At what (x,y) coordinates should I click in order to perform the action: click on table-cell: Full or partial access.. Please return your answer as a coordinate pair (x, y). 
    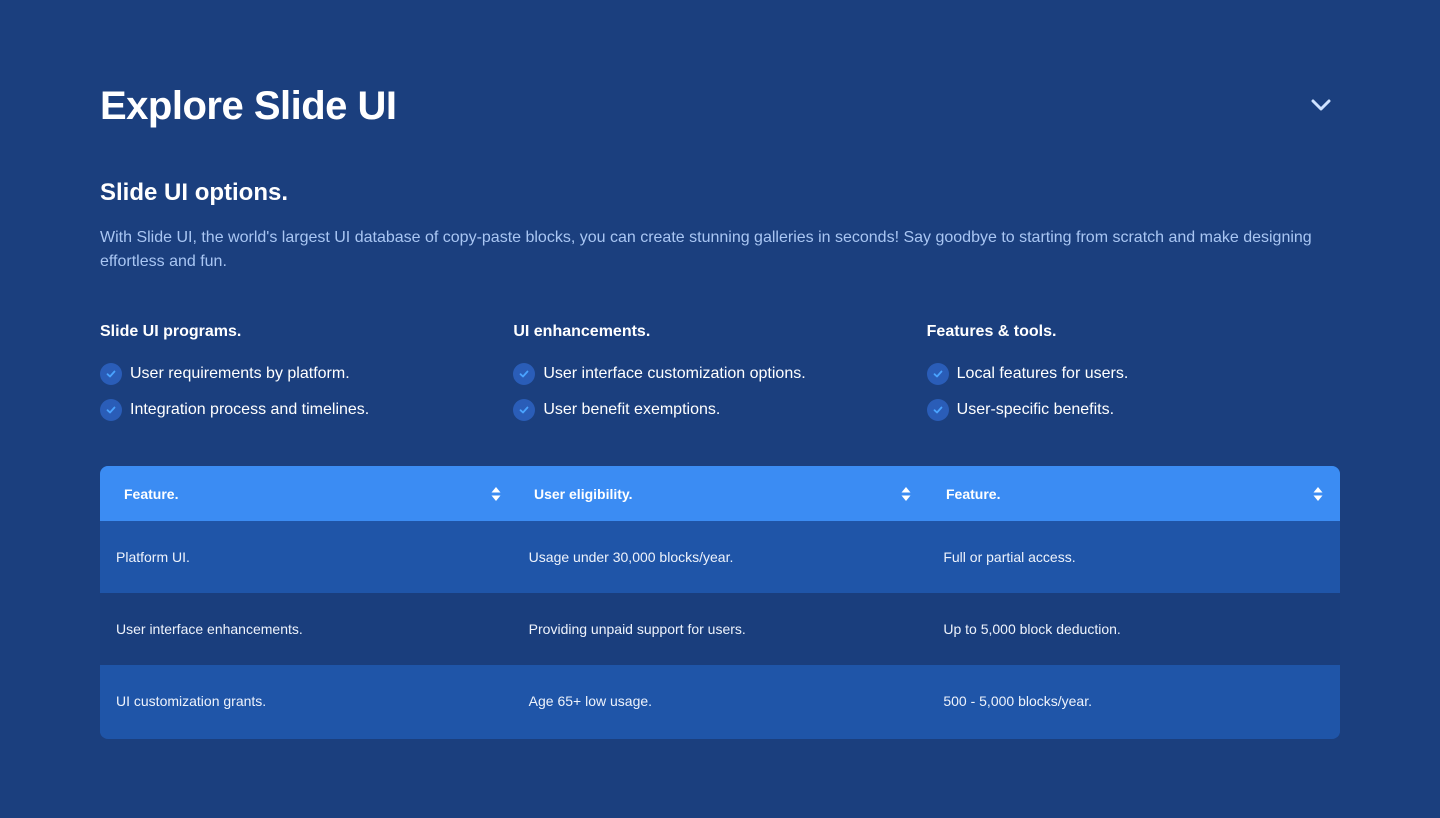
    Looking at the image, I should click on (1009, 557).